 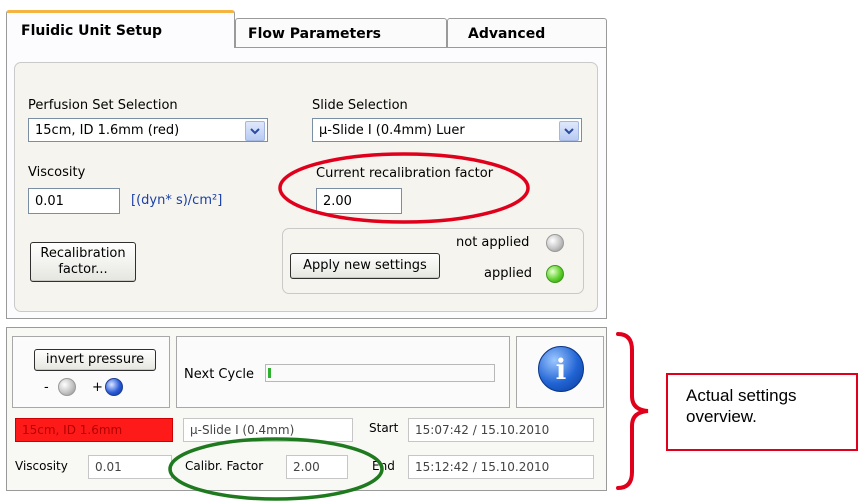 What do you see at coordinates (360, 105) in the screenshot?
I see `slide-selection-label: Slide Selection` at bounding box center [360, 105].